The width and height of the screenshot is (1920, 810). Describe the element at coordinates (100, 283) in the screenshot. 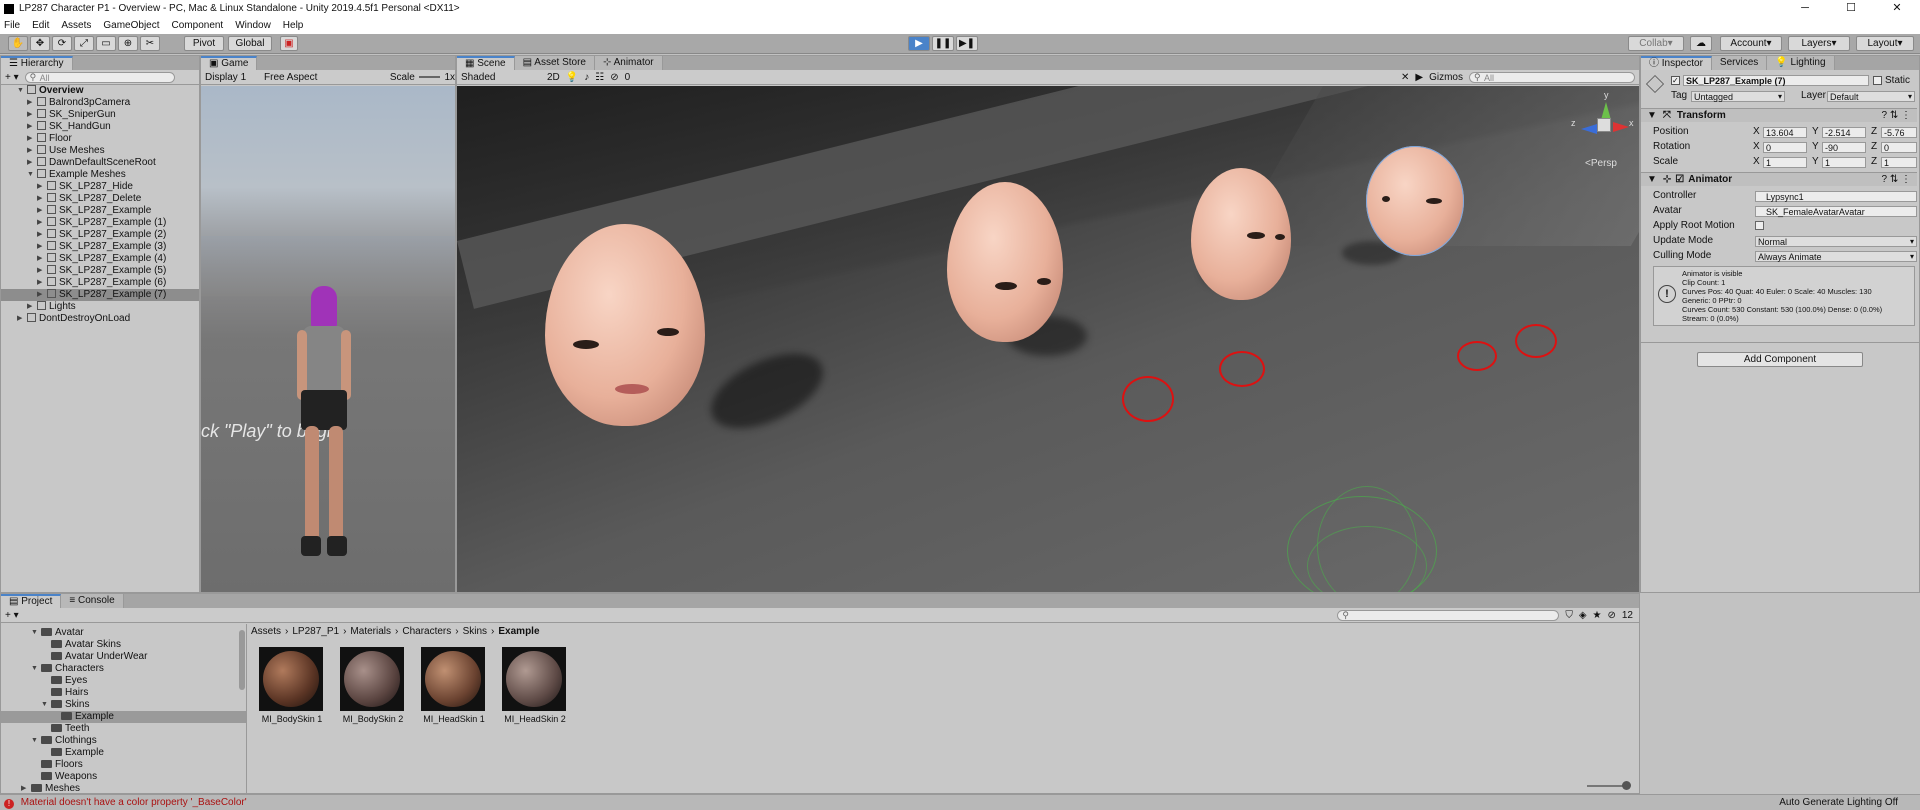

I see `hierarchy-item: ▶ SK_LP287_Example (6)` at that location.